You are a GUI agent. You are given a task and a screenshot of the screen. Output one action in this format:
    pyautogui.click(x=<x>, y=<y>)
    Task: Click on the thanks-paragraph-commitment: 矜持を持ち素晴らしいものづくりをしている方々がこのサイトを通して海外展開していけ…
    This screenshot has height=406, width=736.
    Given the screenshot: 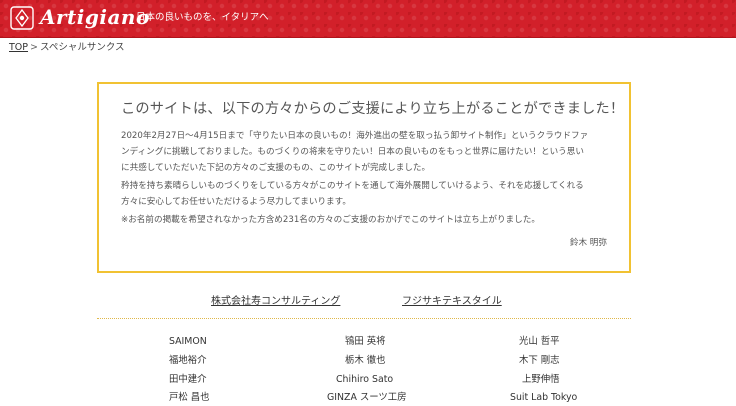 What is the action you would take?
    pyautogui.click(x=367, y=194)
    